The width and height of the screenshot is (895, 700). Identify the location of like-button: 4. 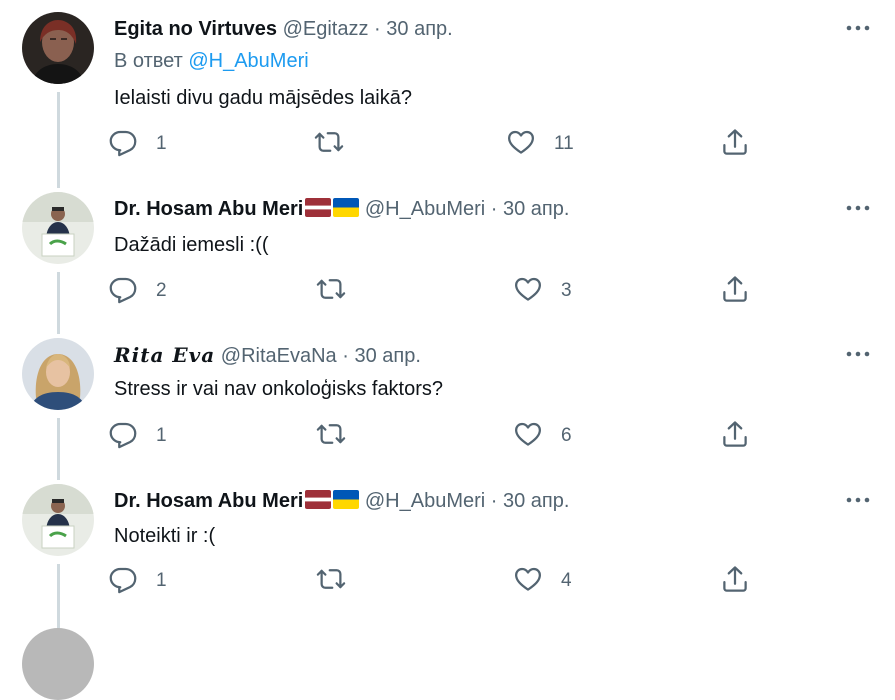
(542, 581).